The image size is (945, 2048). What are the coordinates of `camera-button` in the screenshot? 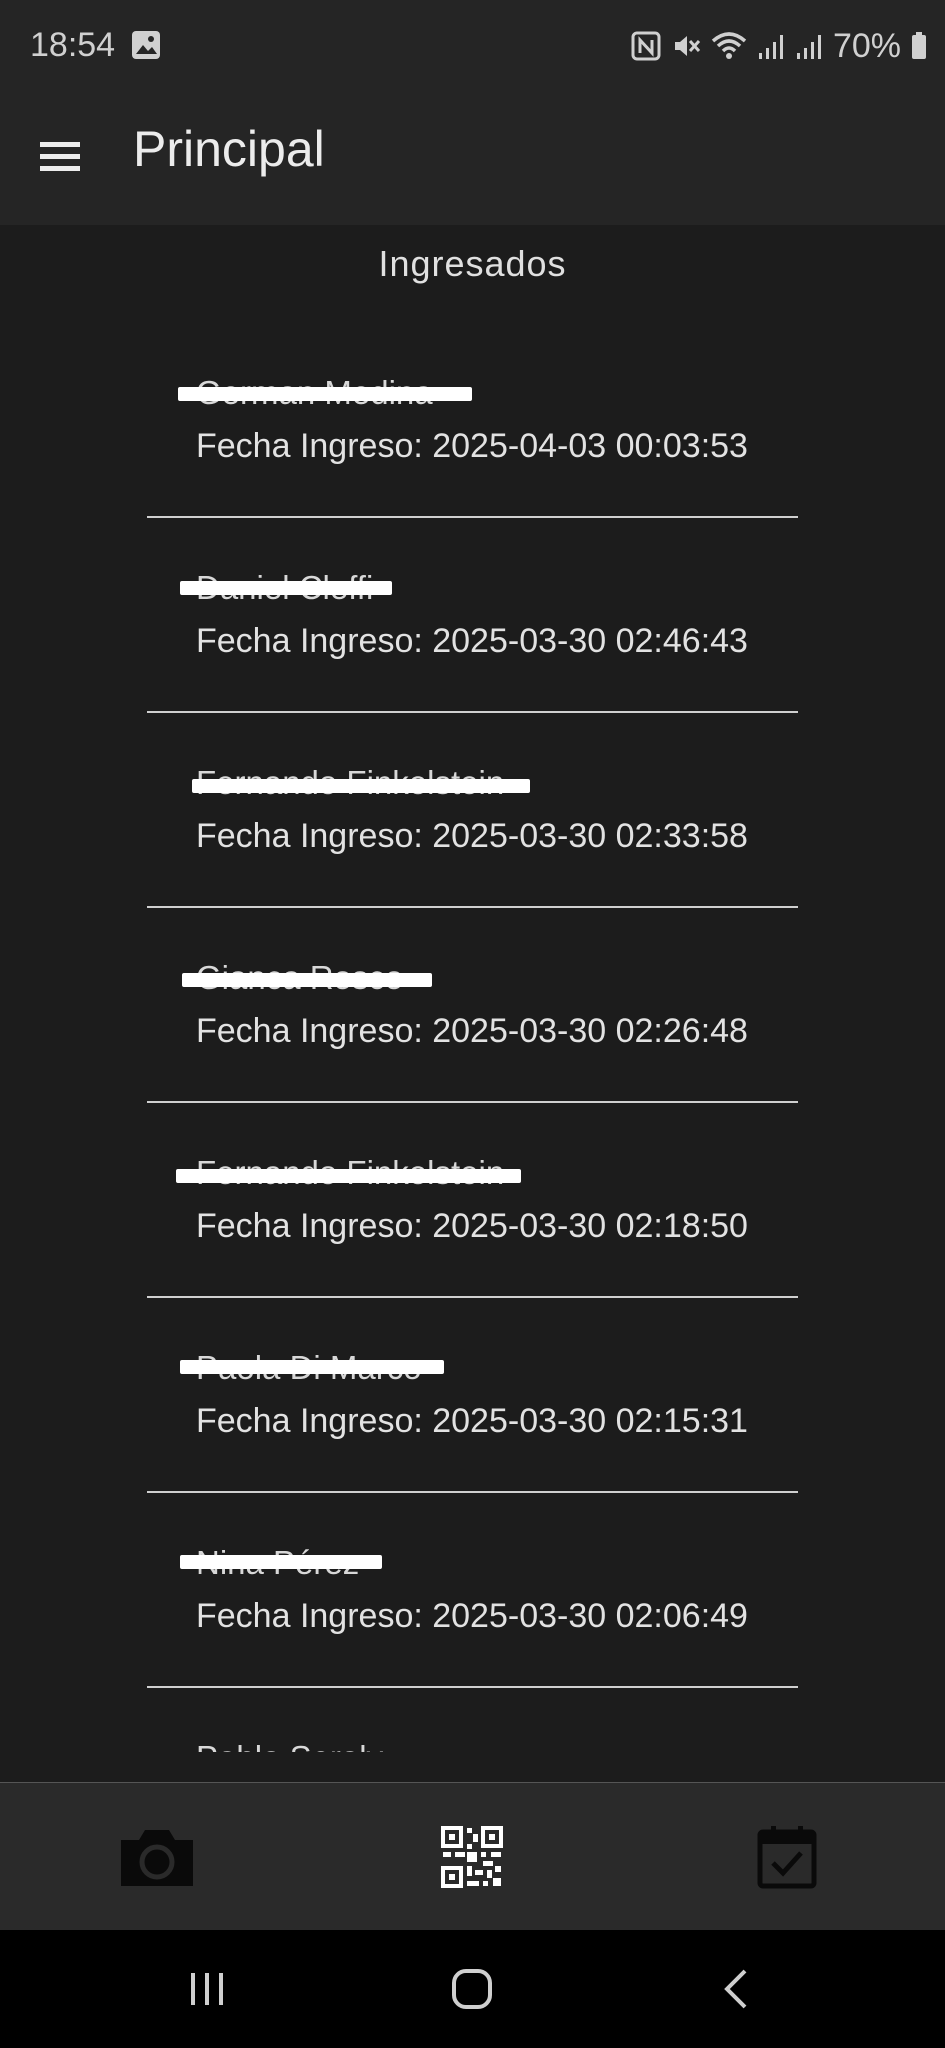 It's located at (157, 1857).